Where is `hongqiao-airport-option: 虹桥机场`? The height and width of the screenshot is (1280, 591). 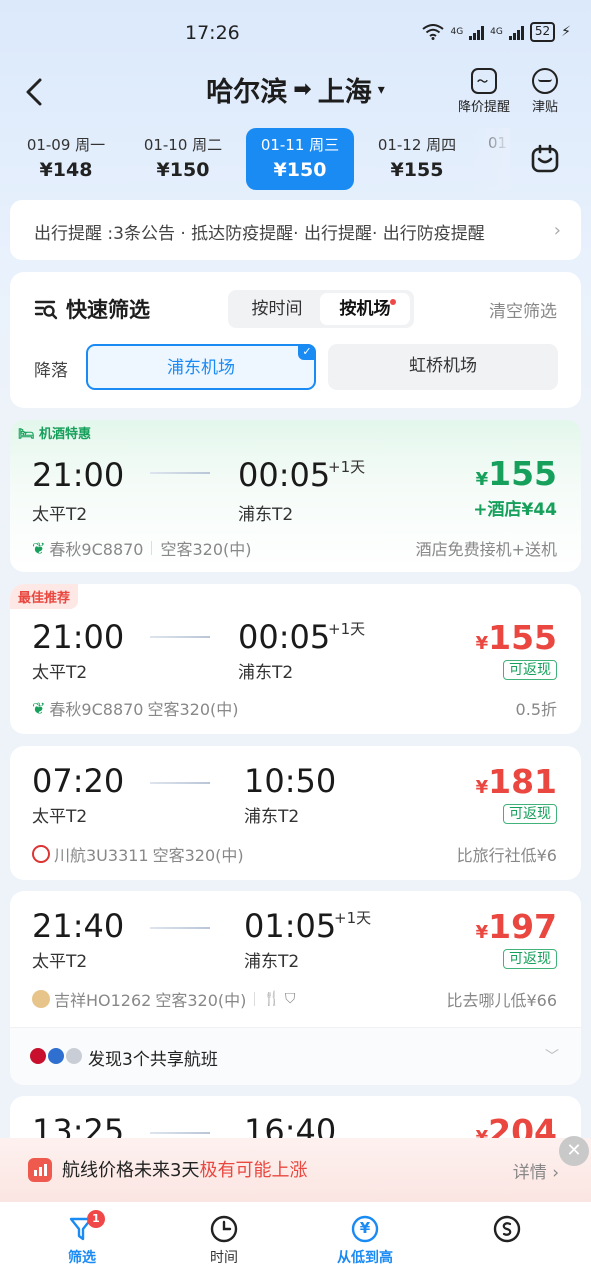
hongqiao-airport-option: 虹桥机场 is located at coordinates (443, 367).